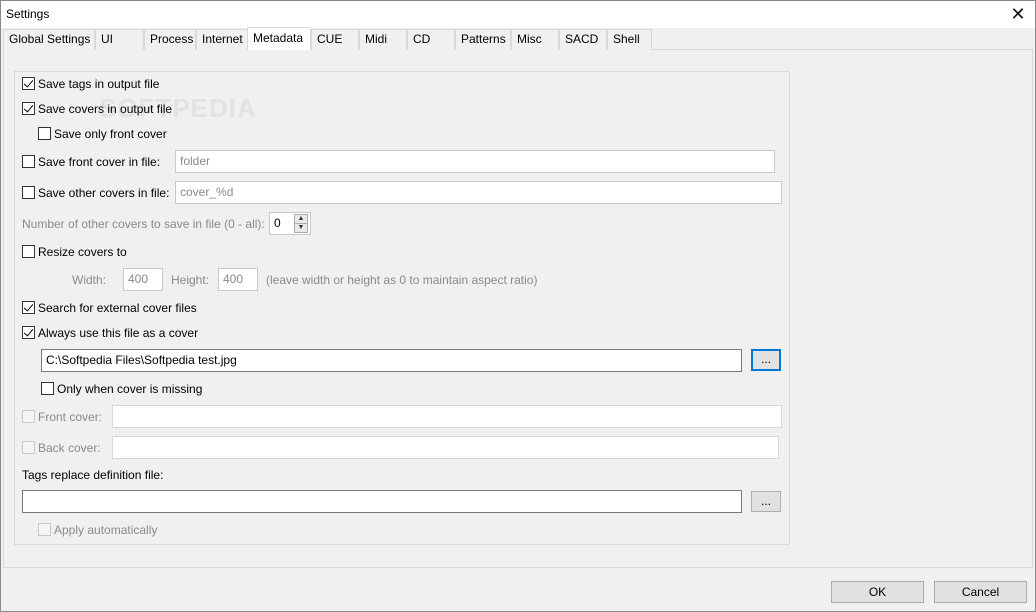  Describe the element at coordinates (28, 251) in the screenshot. I see `resize-covers-checkbox` at that location.